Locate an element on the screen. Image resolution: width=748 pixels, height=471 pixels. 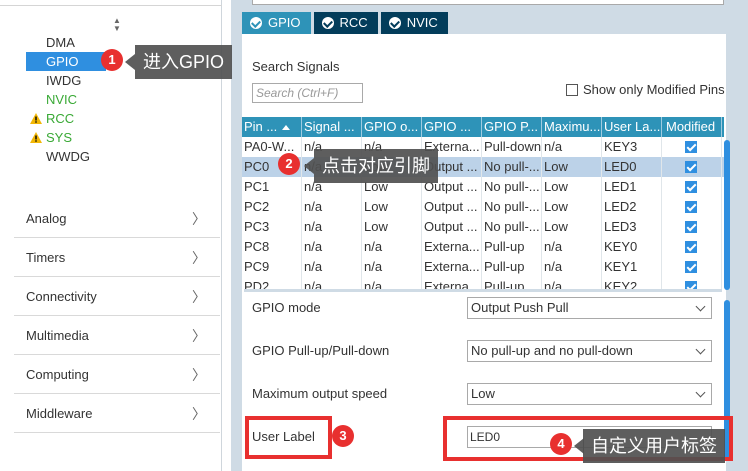
annotation-badge-1: 1 is located at coordinates (112, 60).